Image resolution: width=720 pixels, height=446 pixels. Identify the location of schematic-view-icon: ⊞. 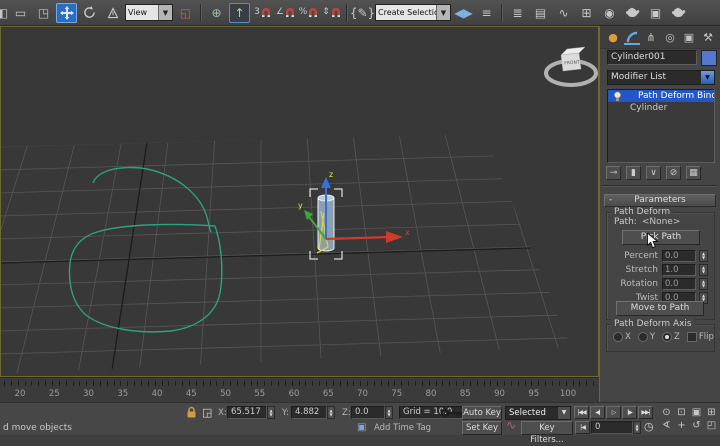
(586, 13).